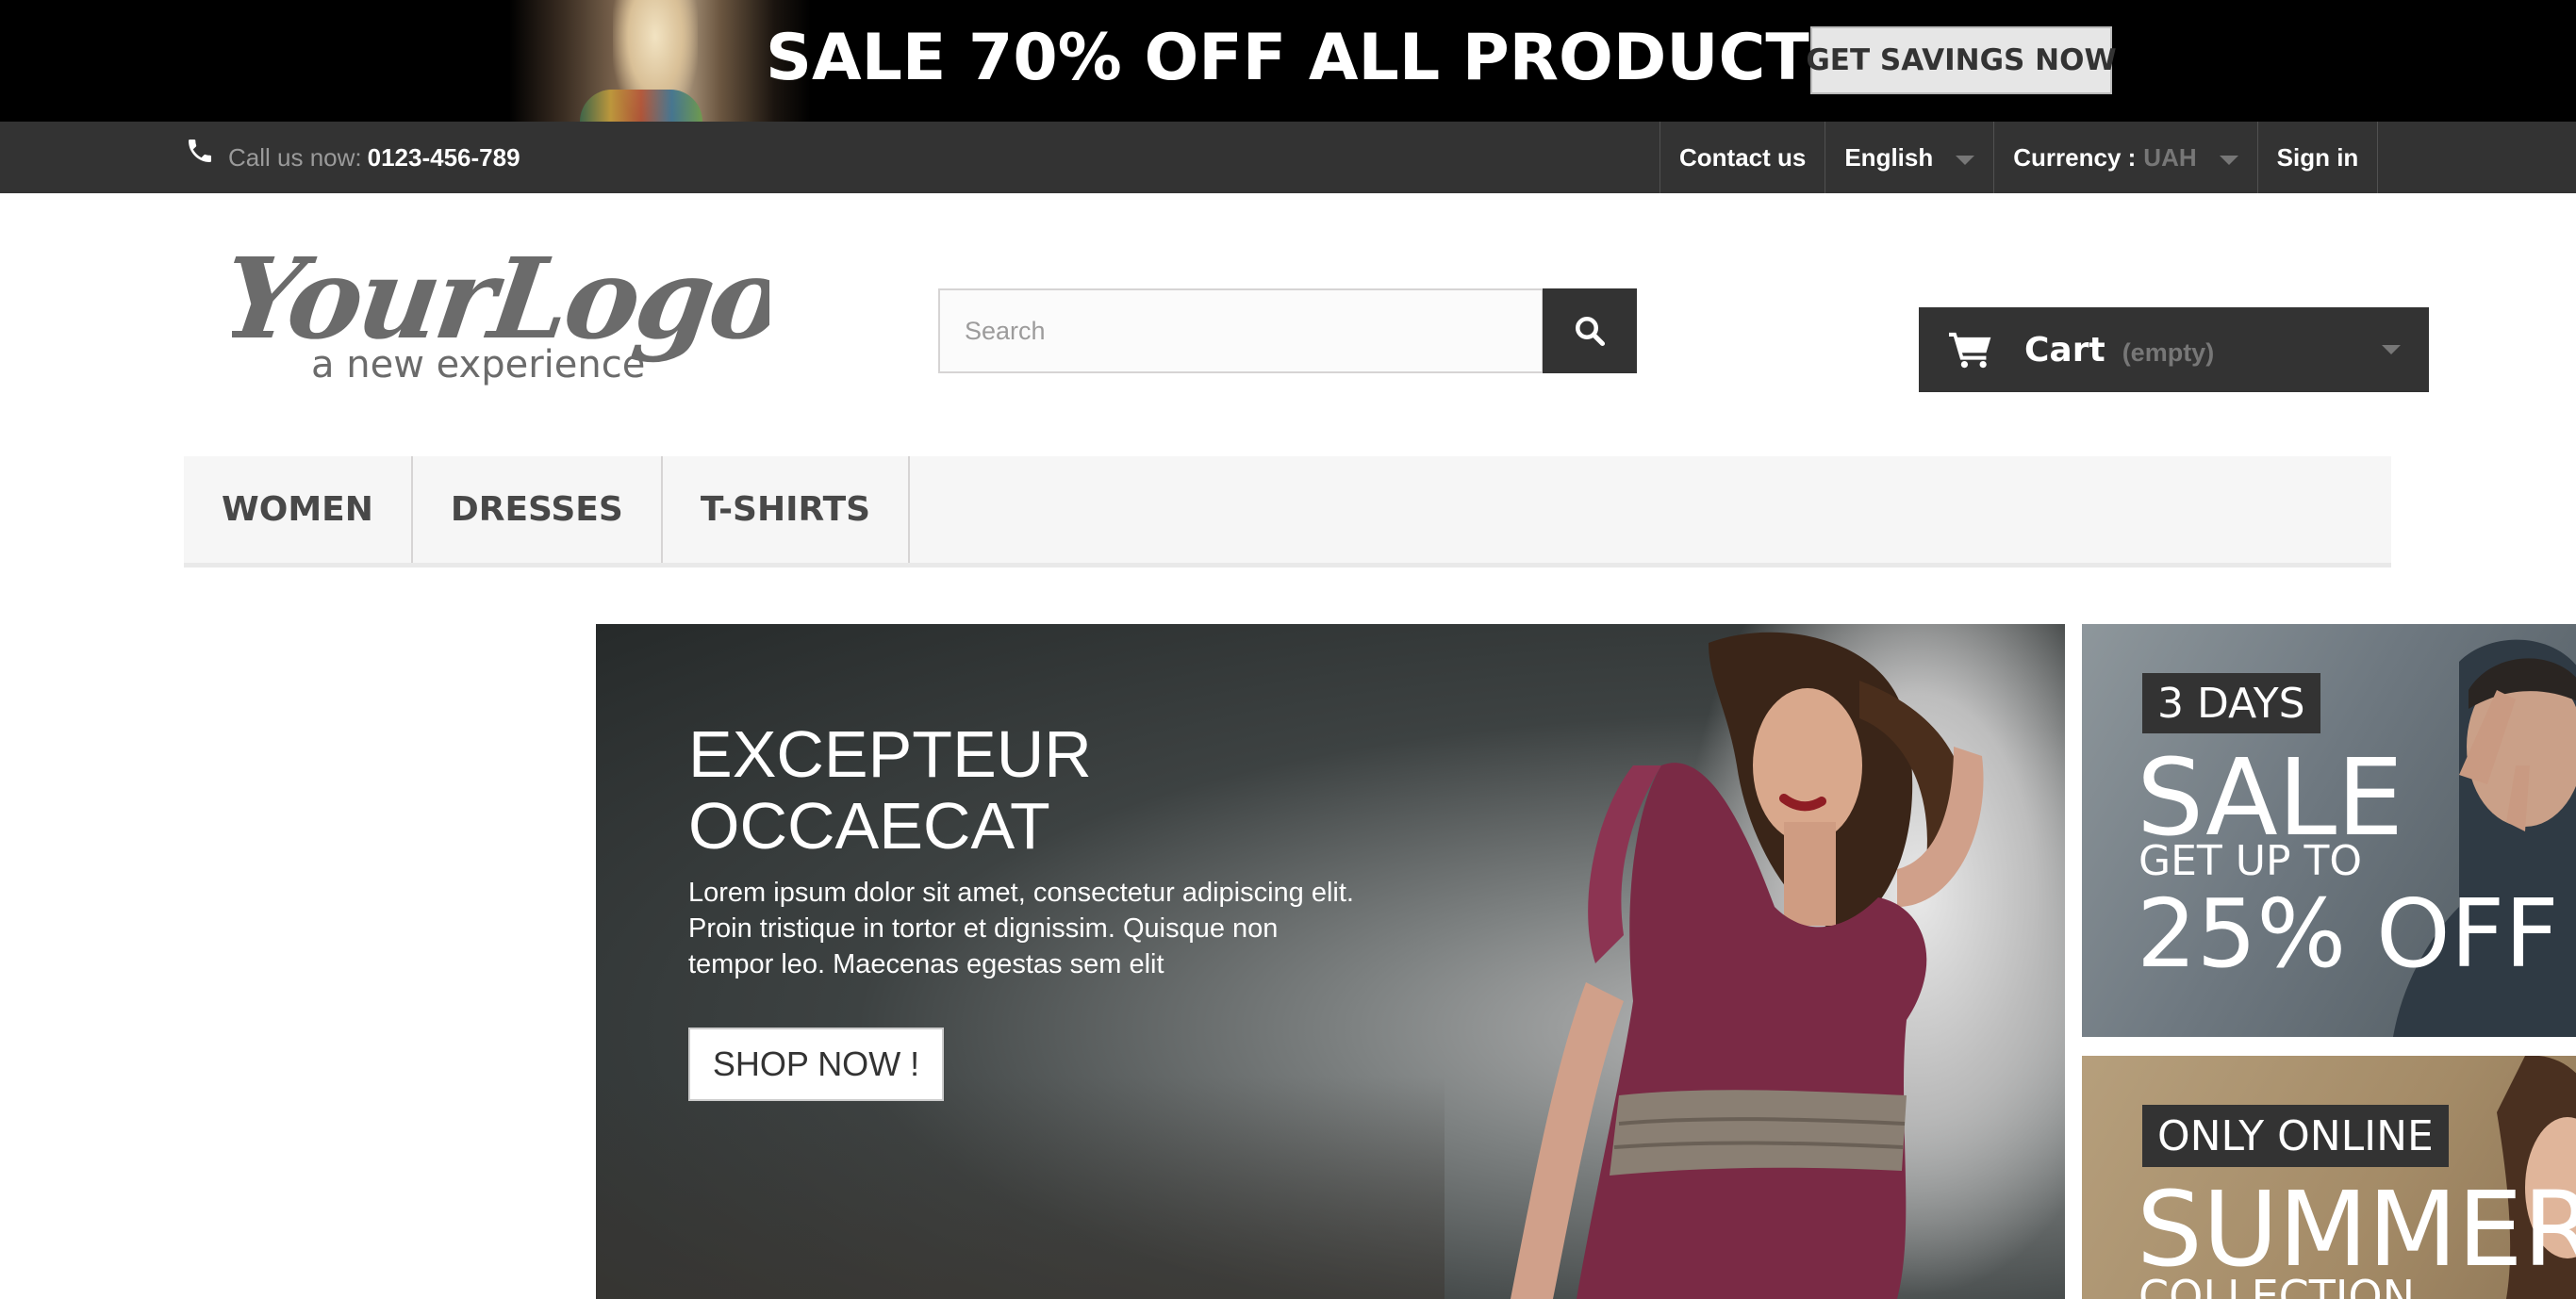 The width and height of the screenshot is (2576, 1299). What do you see at coordinates (816, 1064) in the screenshot?
I see `shop-now-button: SHOP NOW !` at bounding box center [816, 1064].